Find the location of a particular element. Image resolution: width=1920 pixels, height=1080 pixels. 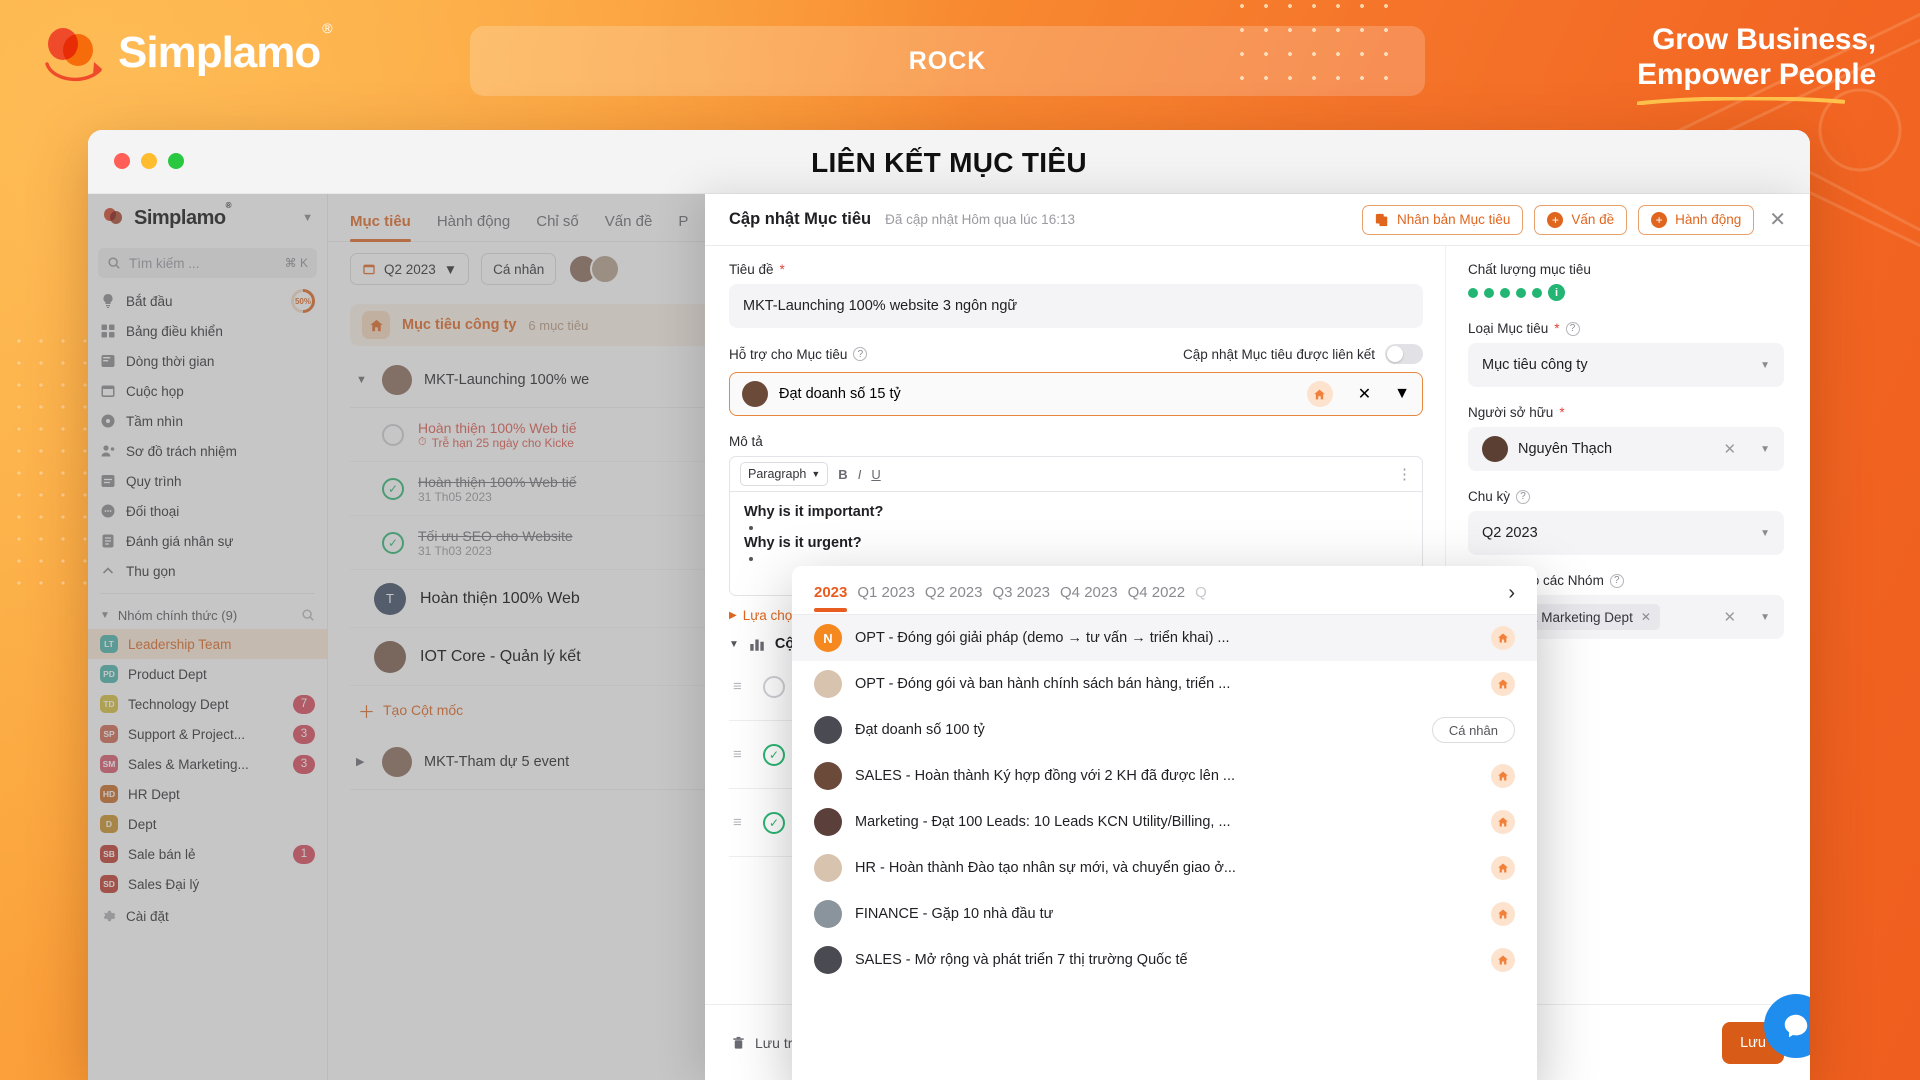

sidebar-brand: Simplamo® ▼ is located at coordinates (207, 218).